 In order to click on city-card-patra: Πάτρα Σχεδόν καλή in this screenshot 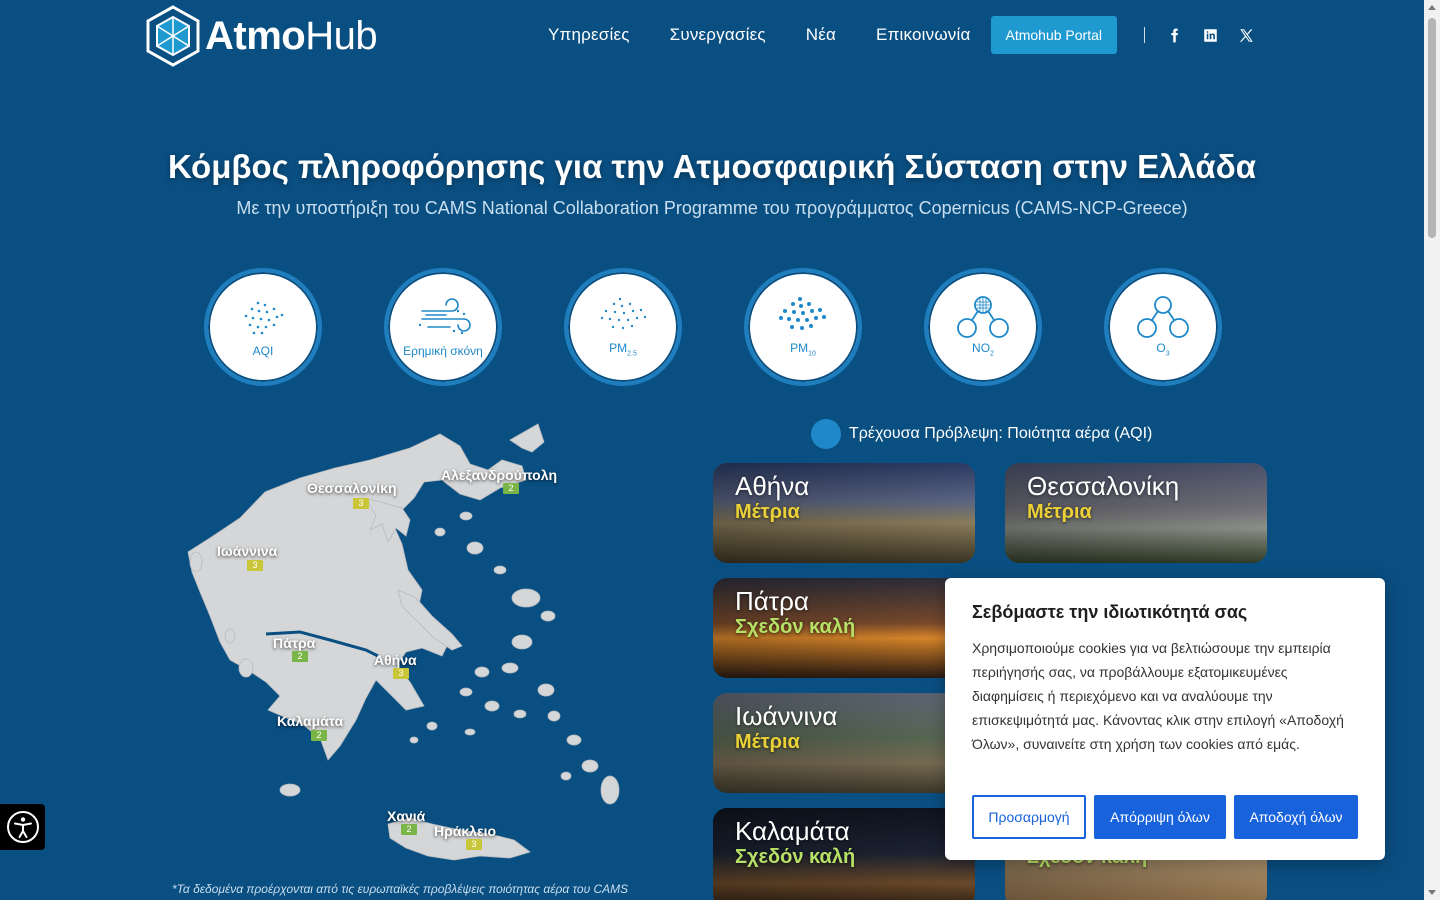, I will do `click(844, 628)`.